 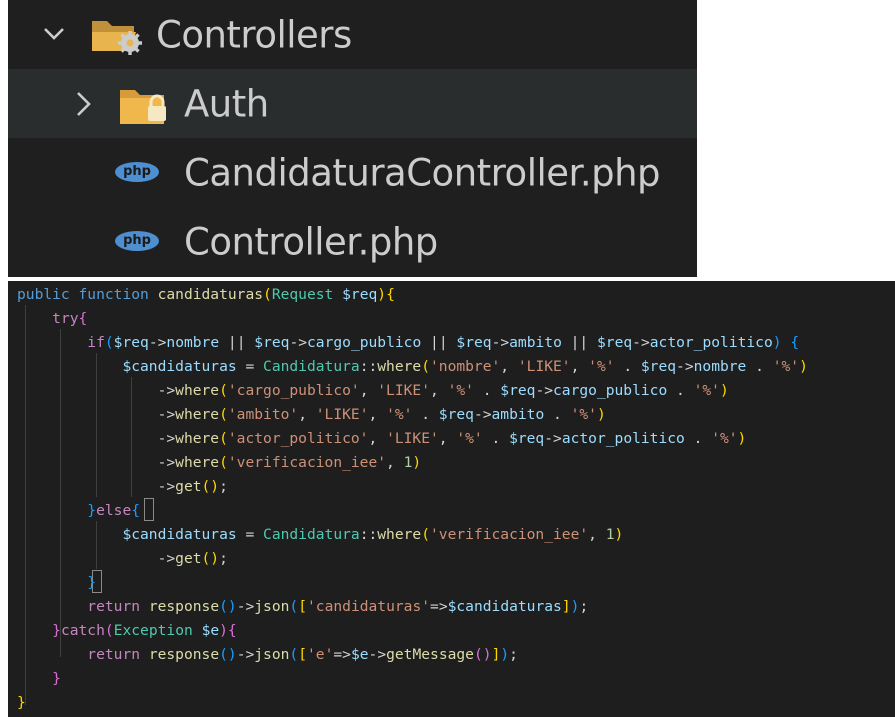 I want to click on code-token: nombre, so click(x=193, y=342).